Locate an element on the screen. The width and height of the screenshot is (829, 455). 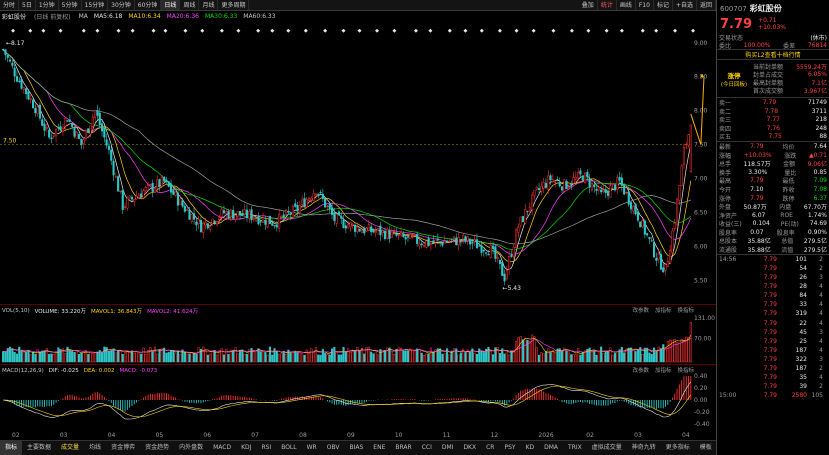
period-tab: 日线 is located at coordinates (171, 5).